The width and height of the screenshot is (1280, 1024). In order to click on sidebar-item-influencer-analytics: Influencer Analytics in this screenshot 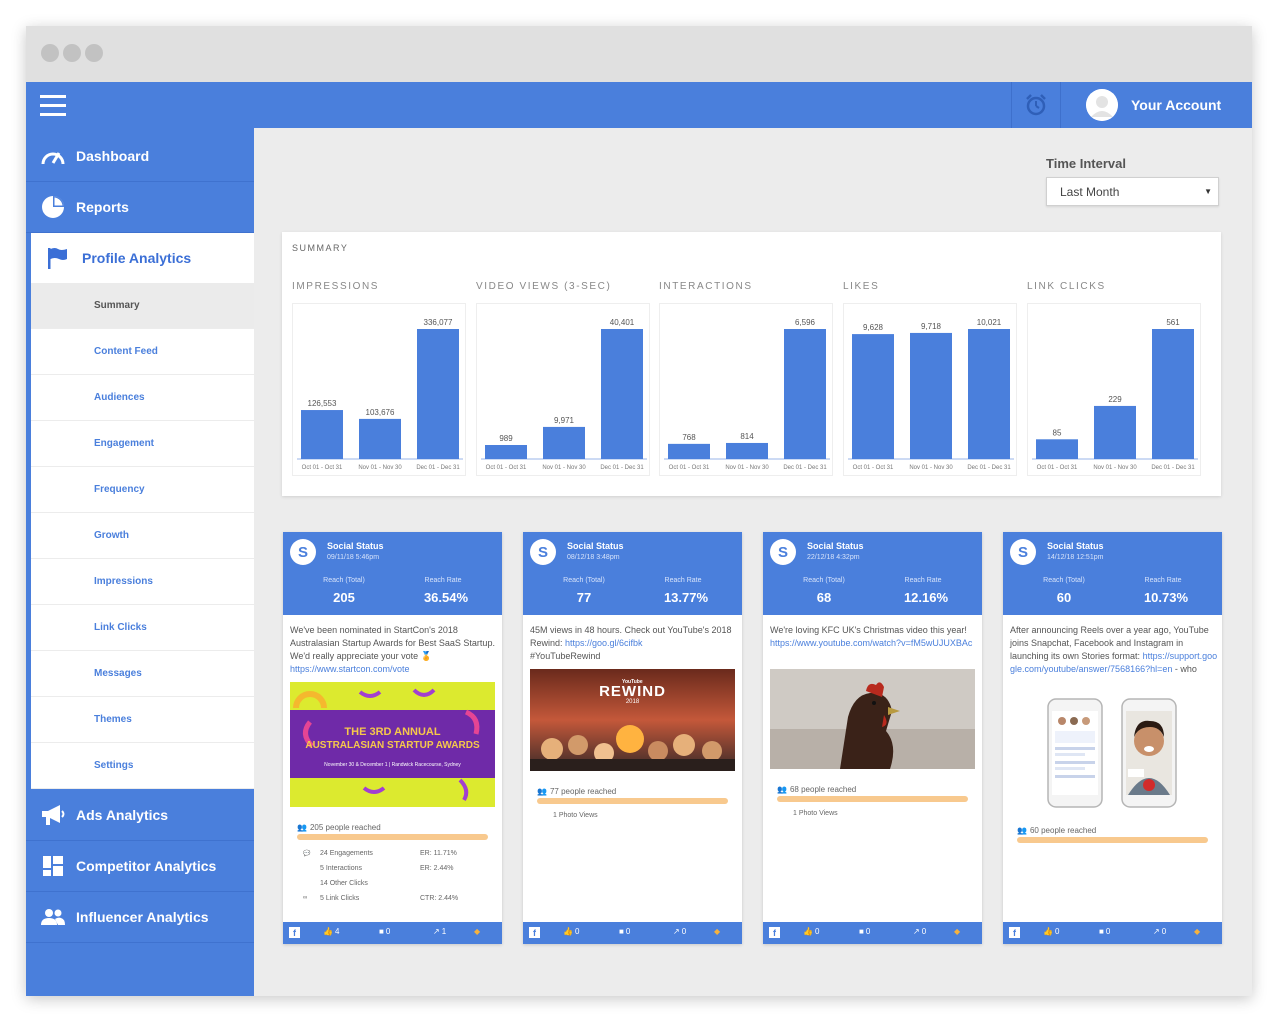, I will do `click(140, 917)`.